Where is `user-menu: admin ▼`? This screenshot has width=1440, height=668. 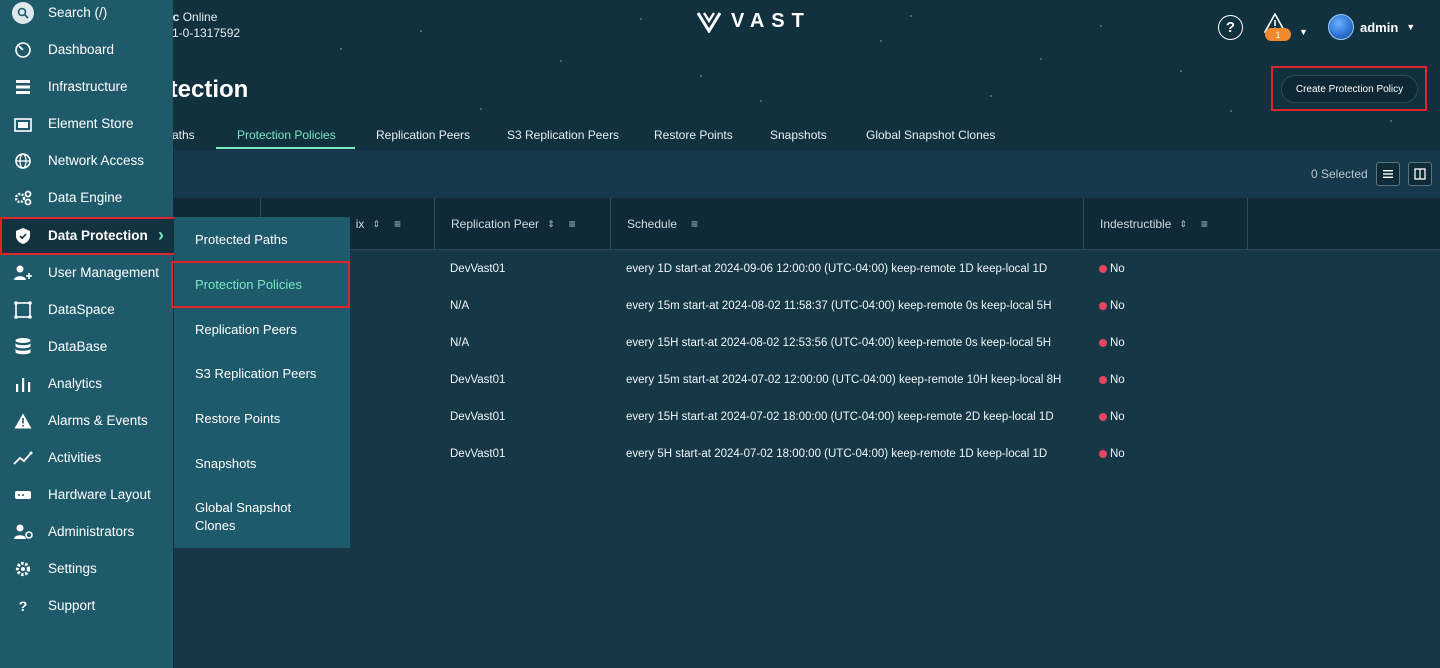 user-menu: admin ▼ is located at coordinates (1371, 27).